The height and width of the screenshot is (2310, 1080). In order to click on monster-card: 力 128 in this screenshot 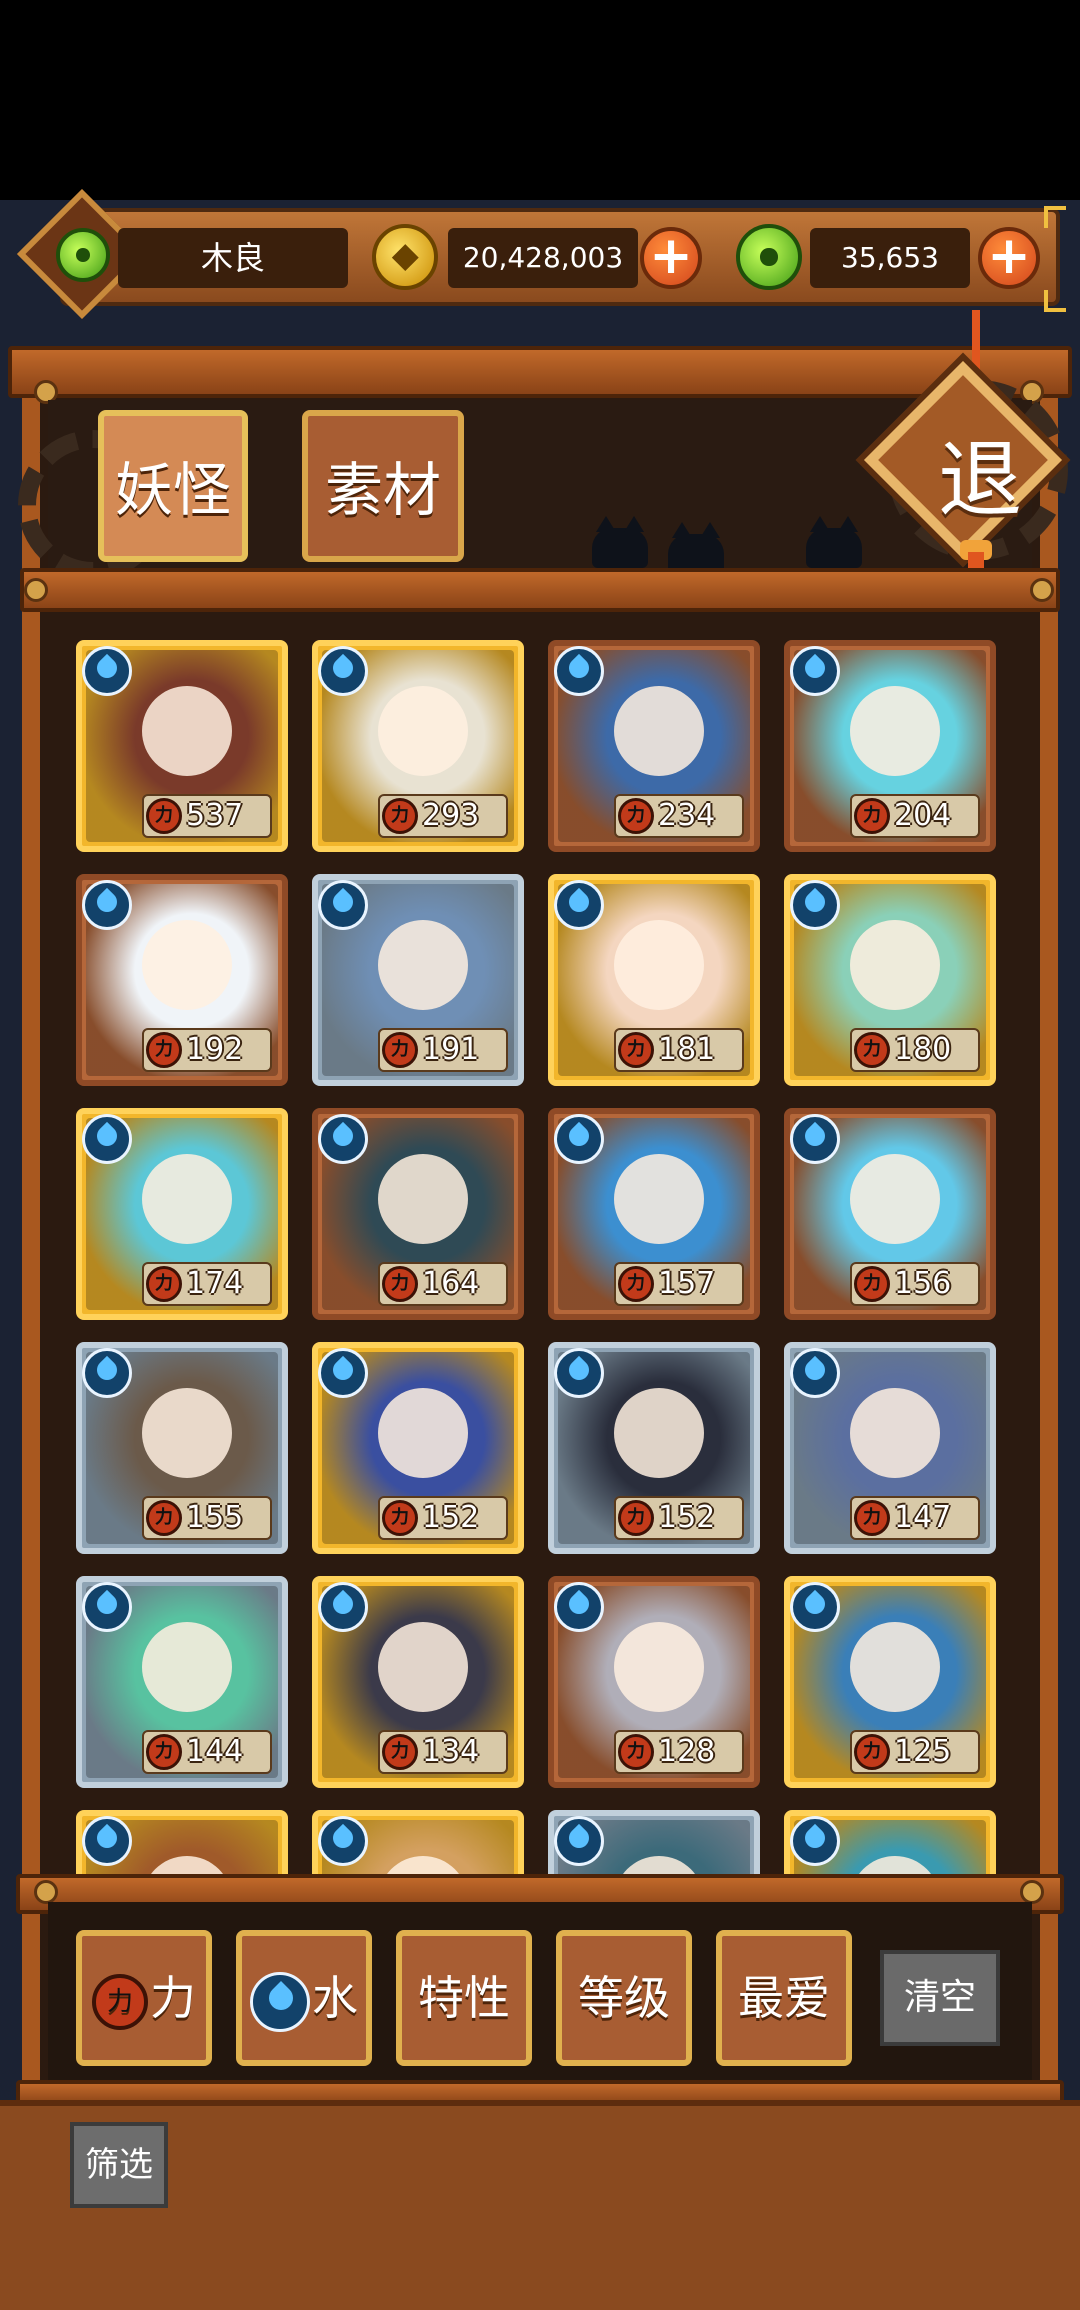, I will do `click(654, 1682)`.